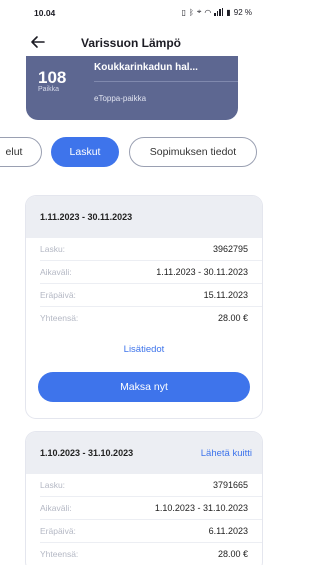 The image size is (320, 565). I want to click on invoice-row-due-date: Eräpäivä: 6.11.2023, so click(144, 531).